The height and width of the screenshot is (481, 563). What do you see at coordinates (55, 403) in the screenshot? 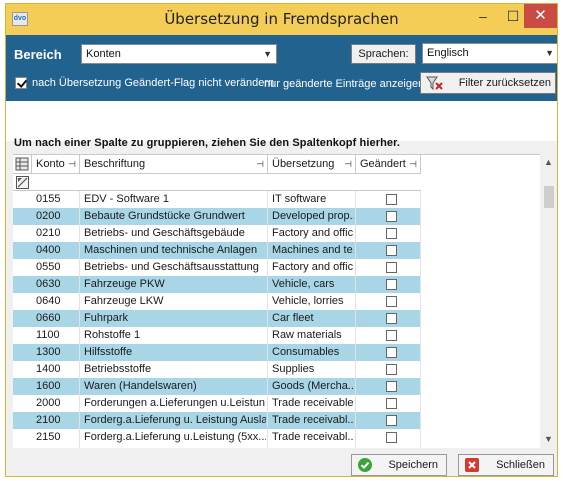
I see `cell-konto: 2000` at bounding box center [55, 403].